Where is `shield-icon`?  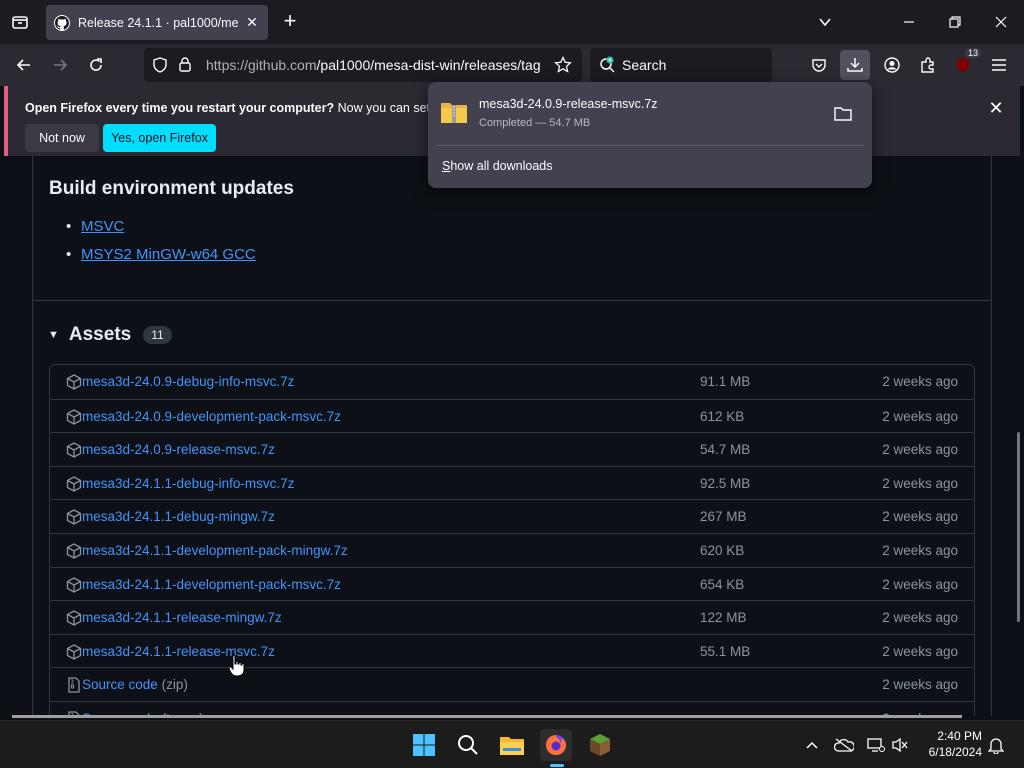
shield-icon is located at coordinates (160, 67).